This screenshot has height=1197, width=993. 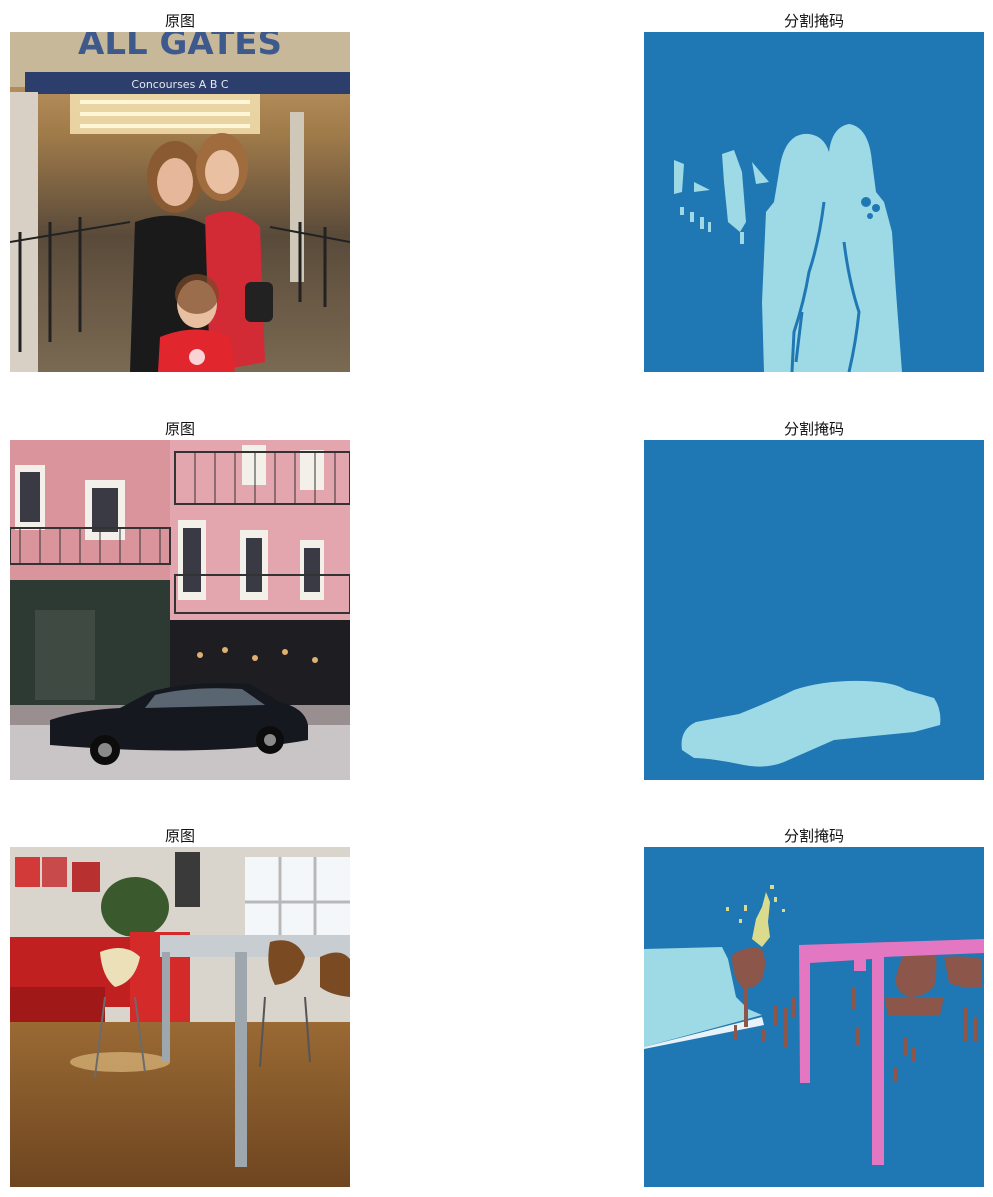 What do you see at coordinates (180, 1017) in the screenshot?
I see `photo-interior-room` at bounding box center [180, 1017].